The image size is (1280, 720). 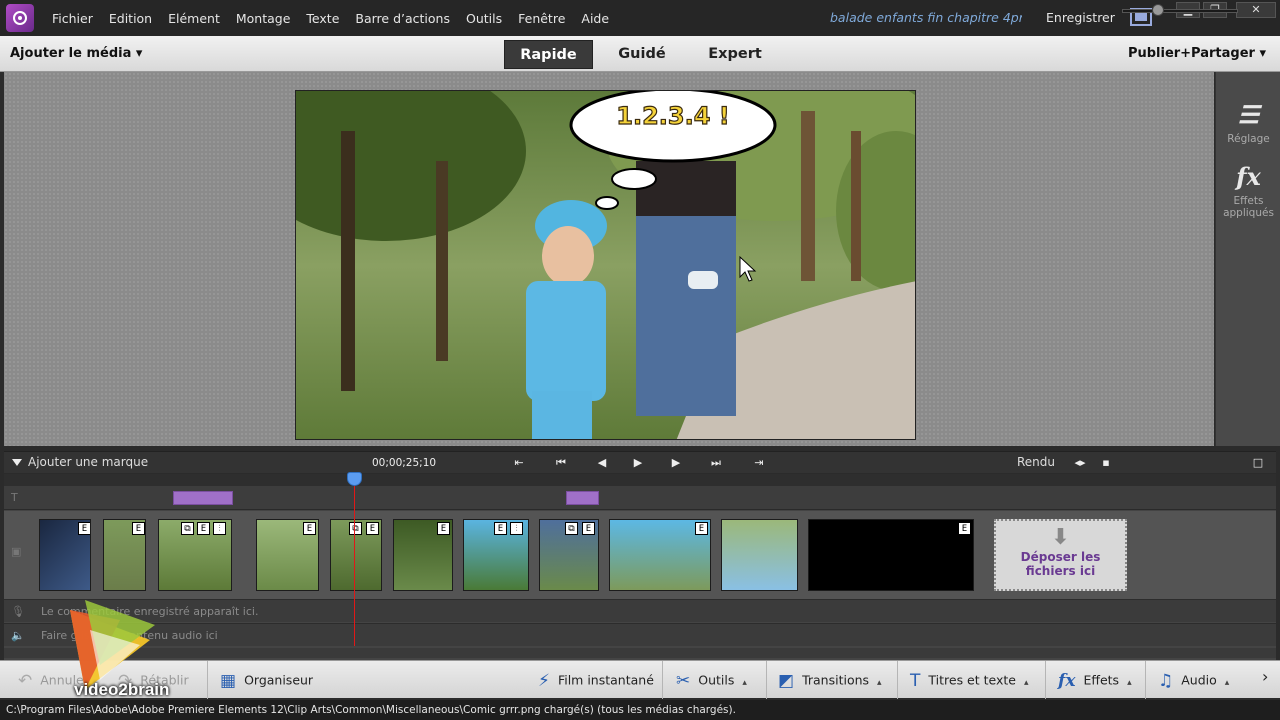 What do you see at coordinates (195, 555) in the screenshot?
I see `video-clip: ⧉ E ⫶` at bounding box center [195, 555].